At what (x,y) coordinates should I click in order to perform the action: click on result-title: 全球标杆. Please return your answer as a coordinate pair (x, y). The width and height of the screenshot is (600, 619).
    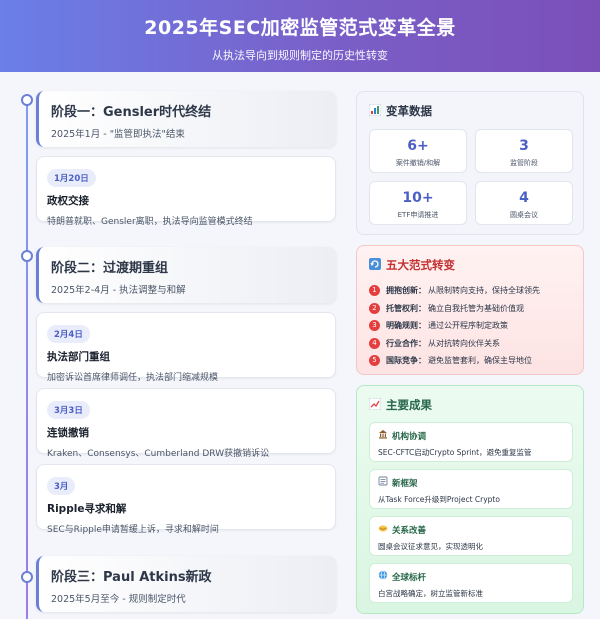
    Looking at the image, I should click on (475, 576).